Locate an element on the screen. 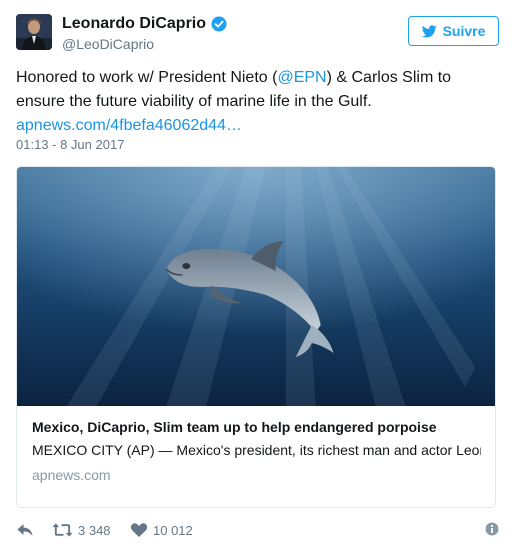 Image resolution: width=515 pixels, height=554 pixels. retweet-count: 3 348 is located at coordinates (94, 530).